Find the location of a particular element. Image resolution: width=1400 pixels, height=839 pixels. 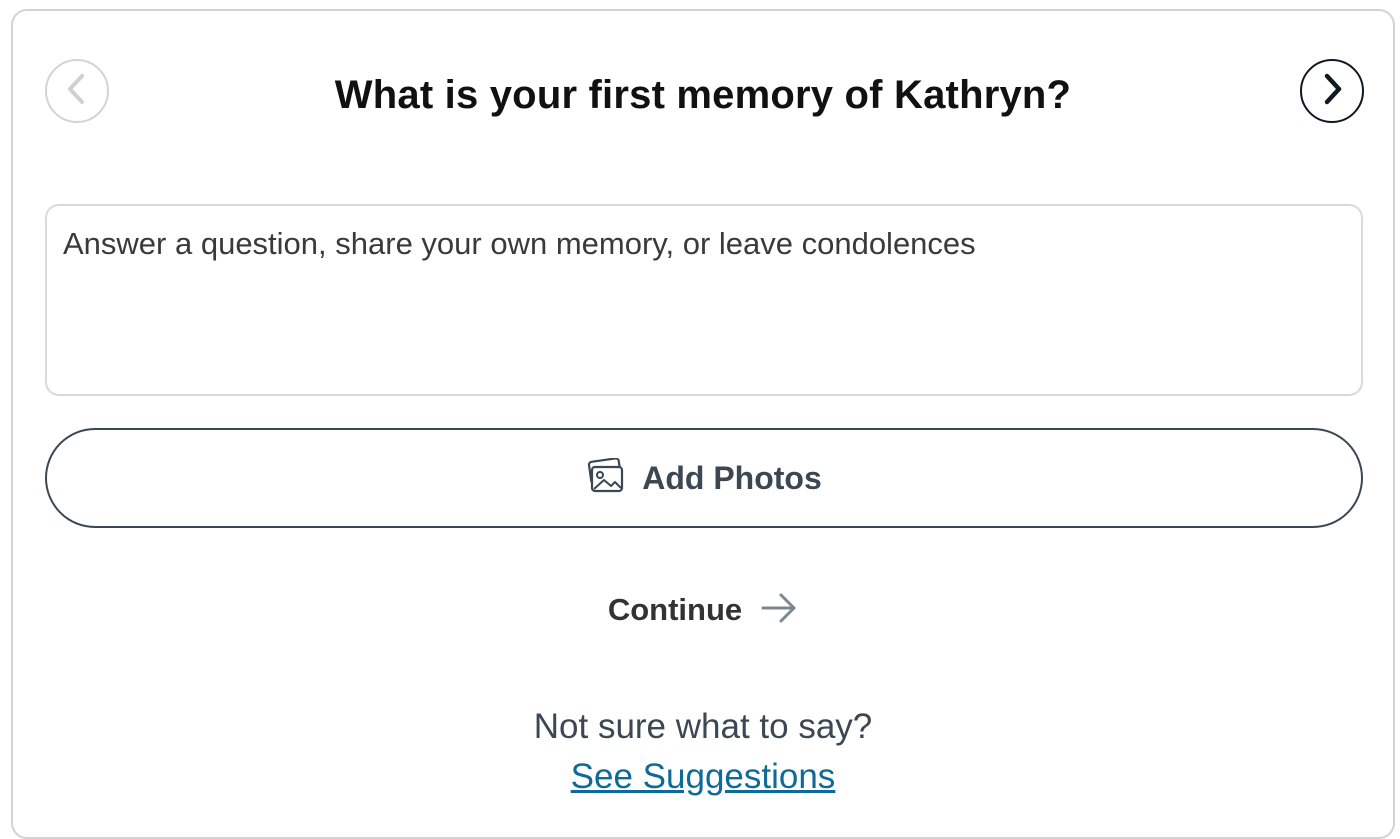

help-text: Not sure what to say? is located at coordinates (703, 726).